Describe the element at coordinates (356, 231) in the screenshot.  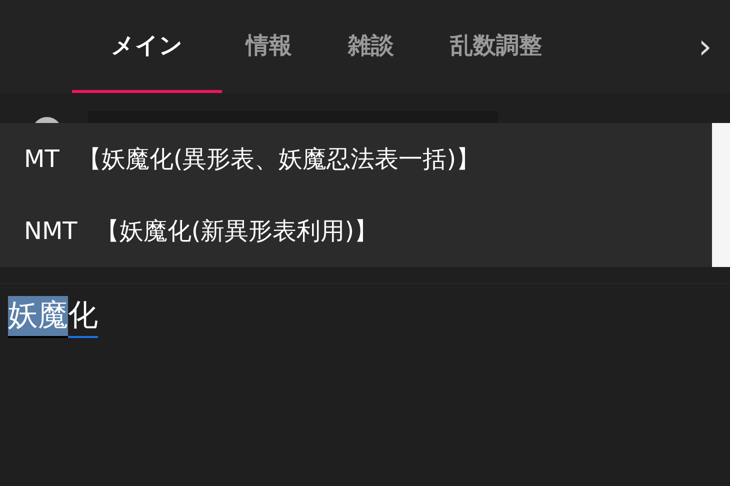
I see `suggestion-item: NMT 【妖魔化(新異形表利用)】` at that location.